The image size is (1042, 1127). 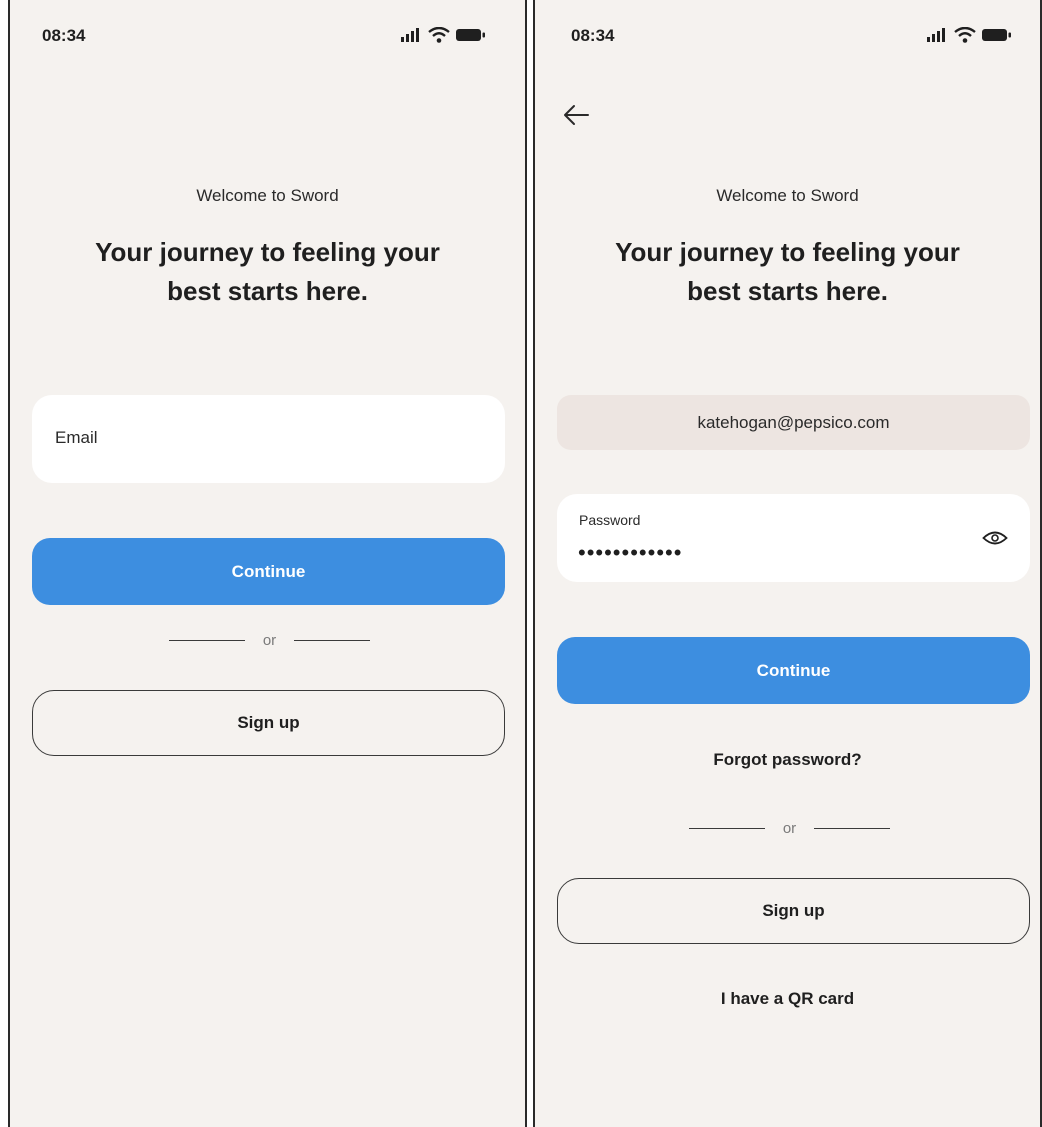 What do you see at coordinates (610, 520) in the screenshot?
I see `password-label: Password` at bounding box center [610, 520].